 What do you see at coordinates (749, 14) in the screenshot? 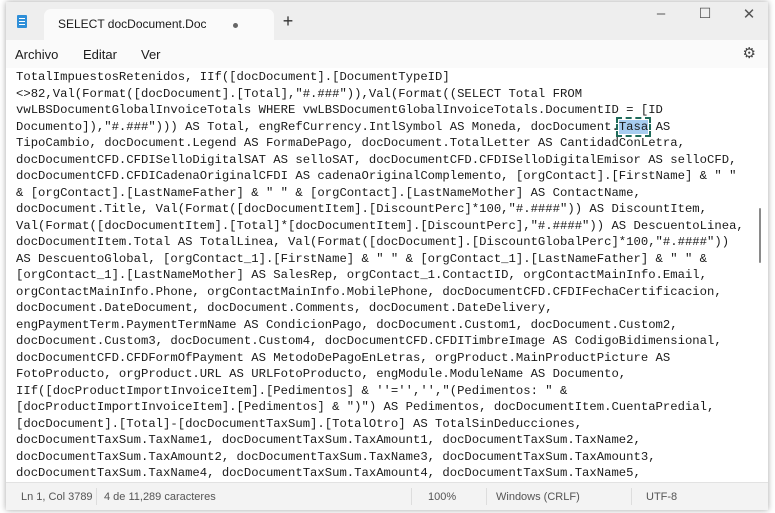
I see `close-button: ✕` at bounding box center [749, 14].